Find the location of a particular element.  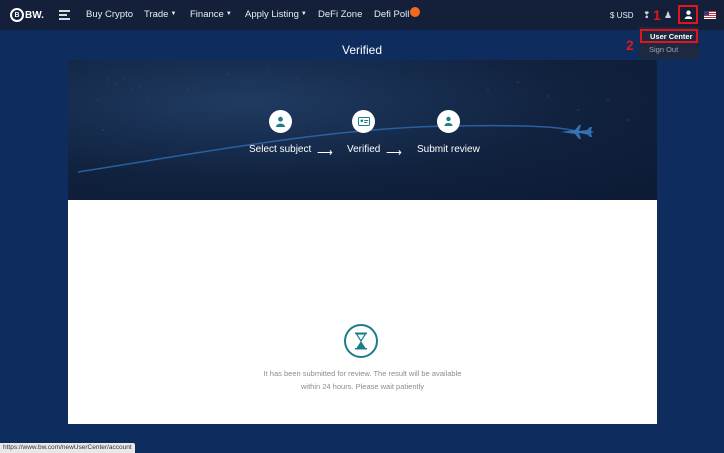

nav-finance: Finance ▼ is located at coordinates (211, 14).